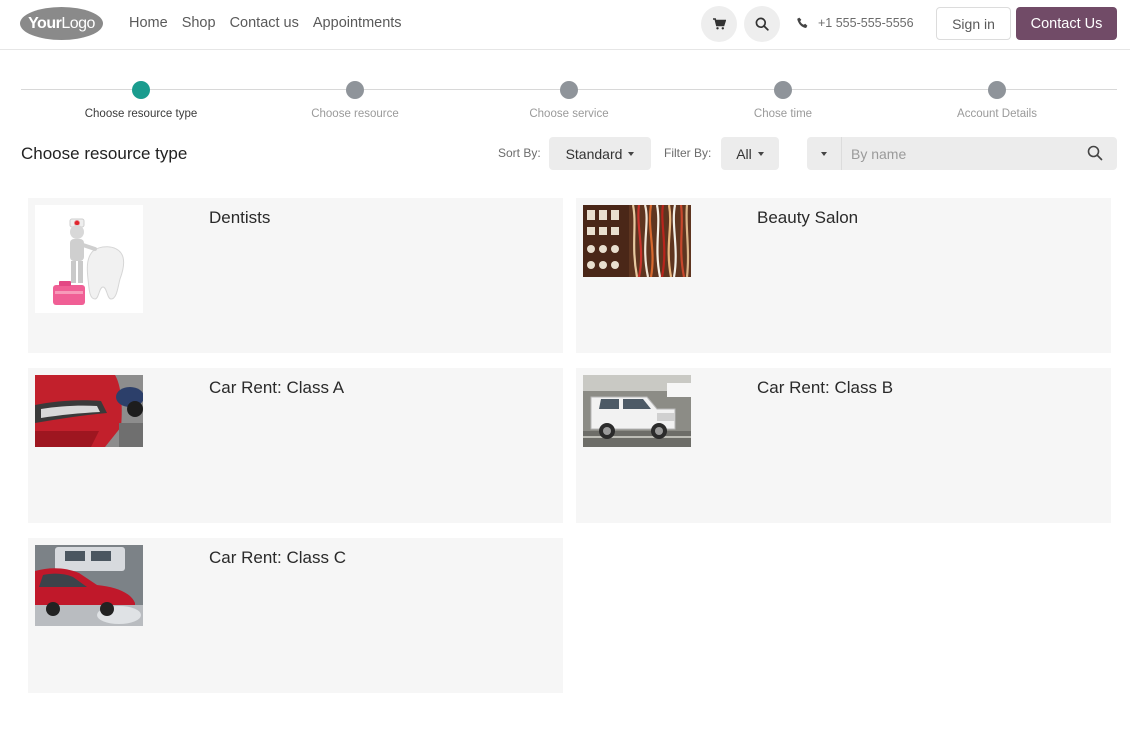  Describe the element at coordinates (104, 153) in the screenshot. I see `page-title: Choose resource type` at that location.